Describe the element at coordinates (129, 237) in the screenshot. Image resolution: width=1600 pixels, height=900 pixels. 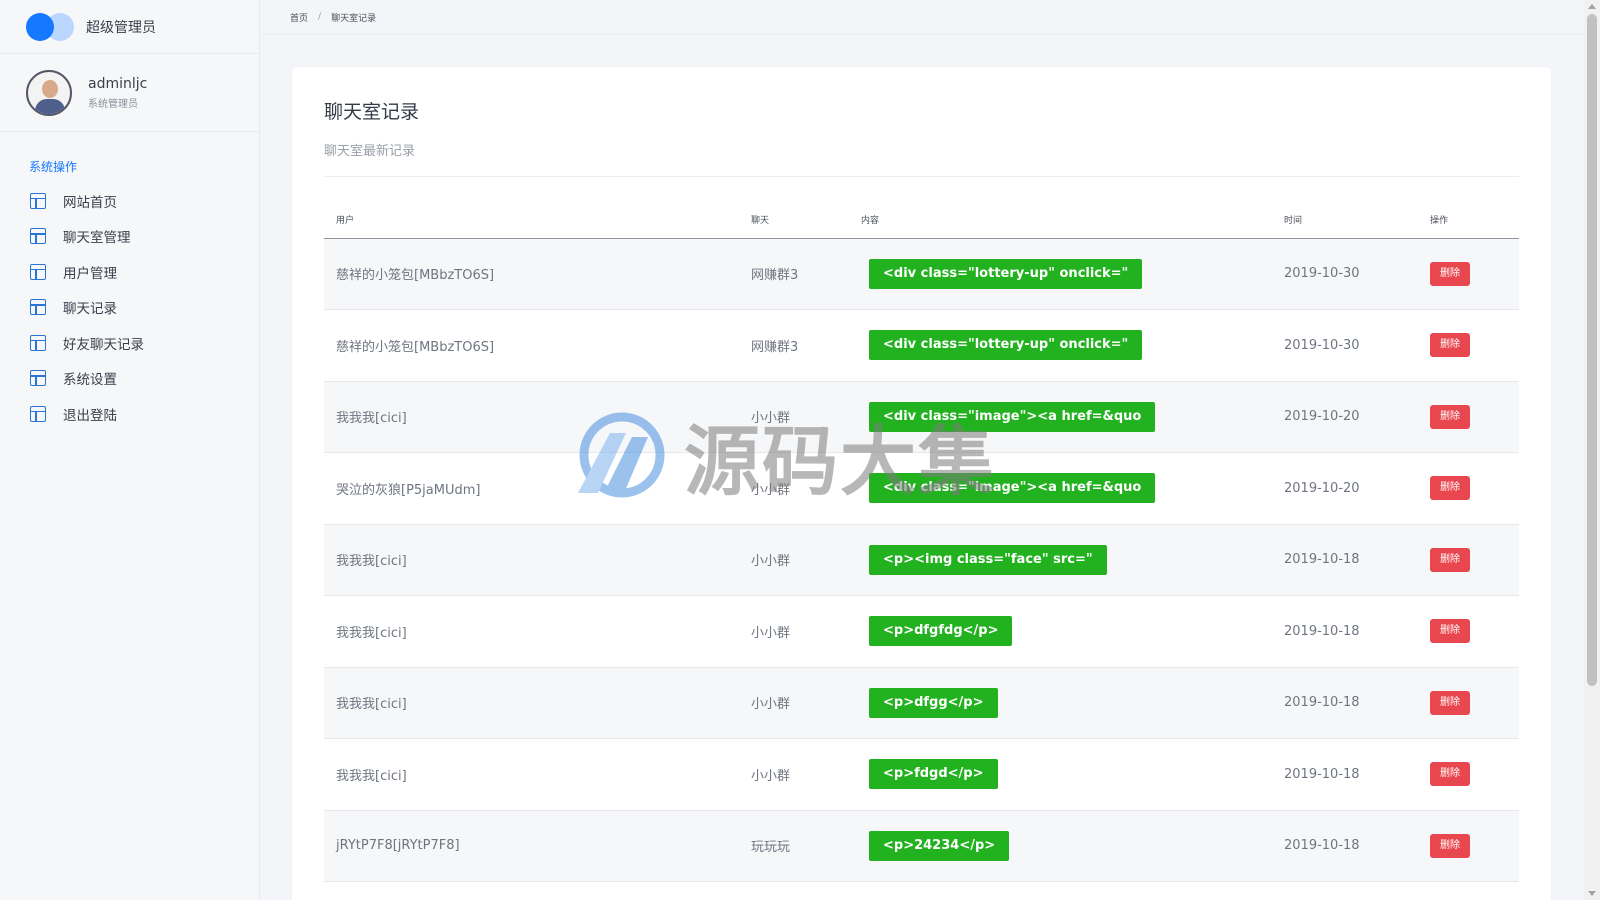
I see `sidebar-item-chatroom-management: 聊天室管理` at that location.